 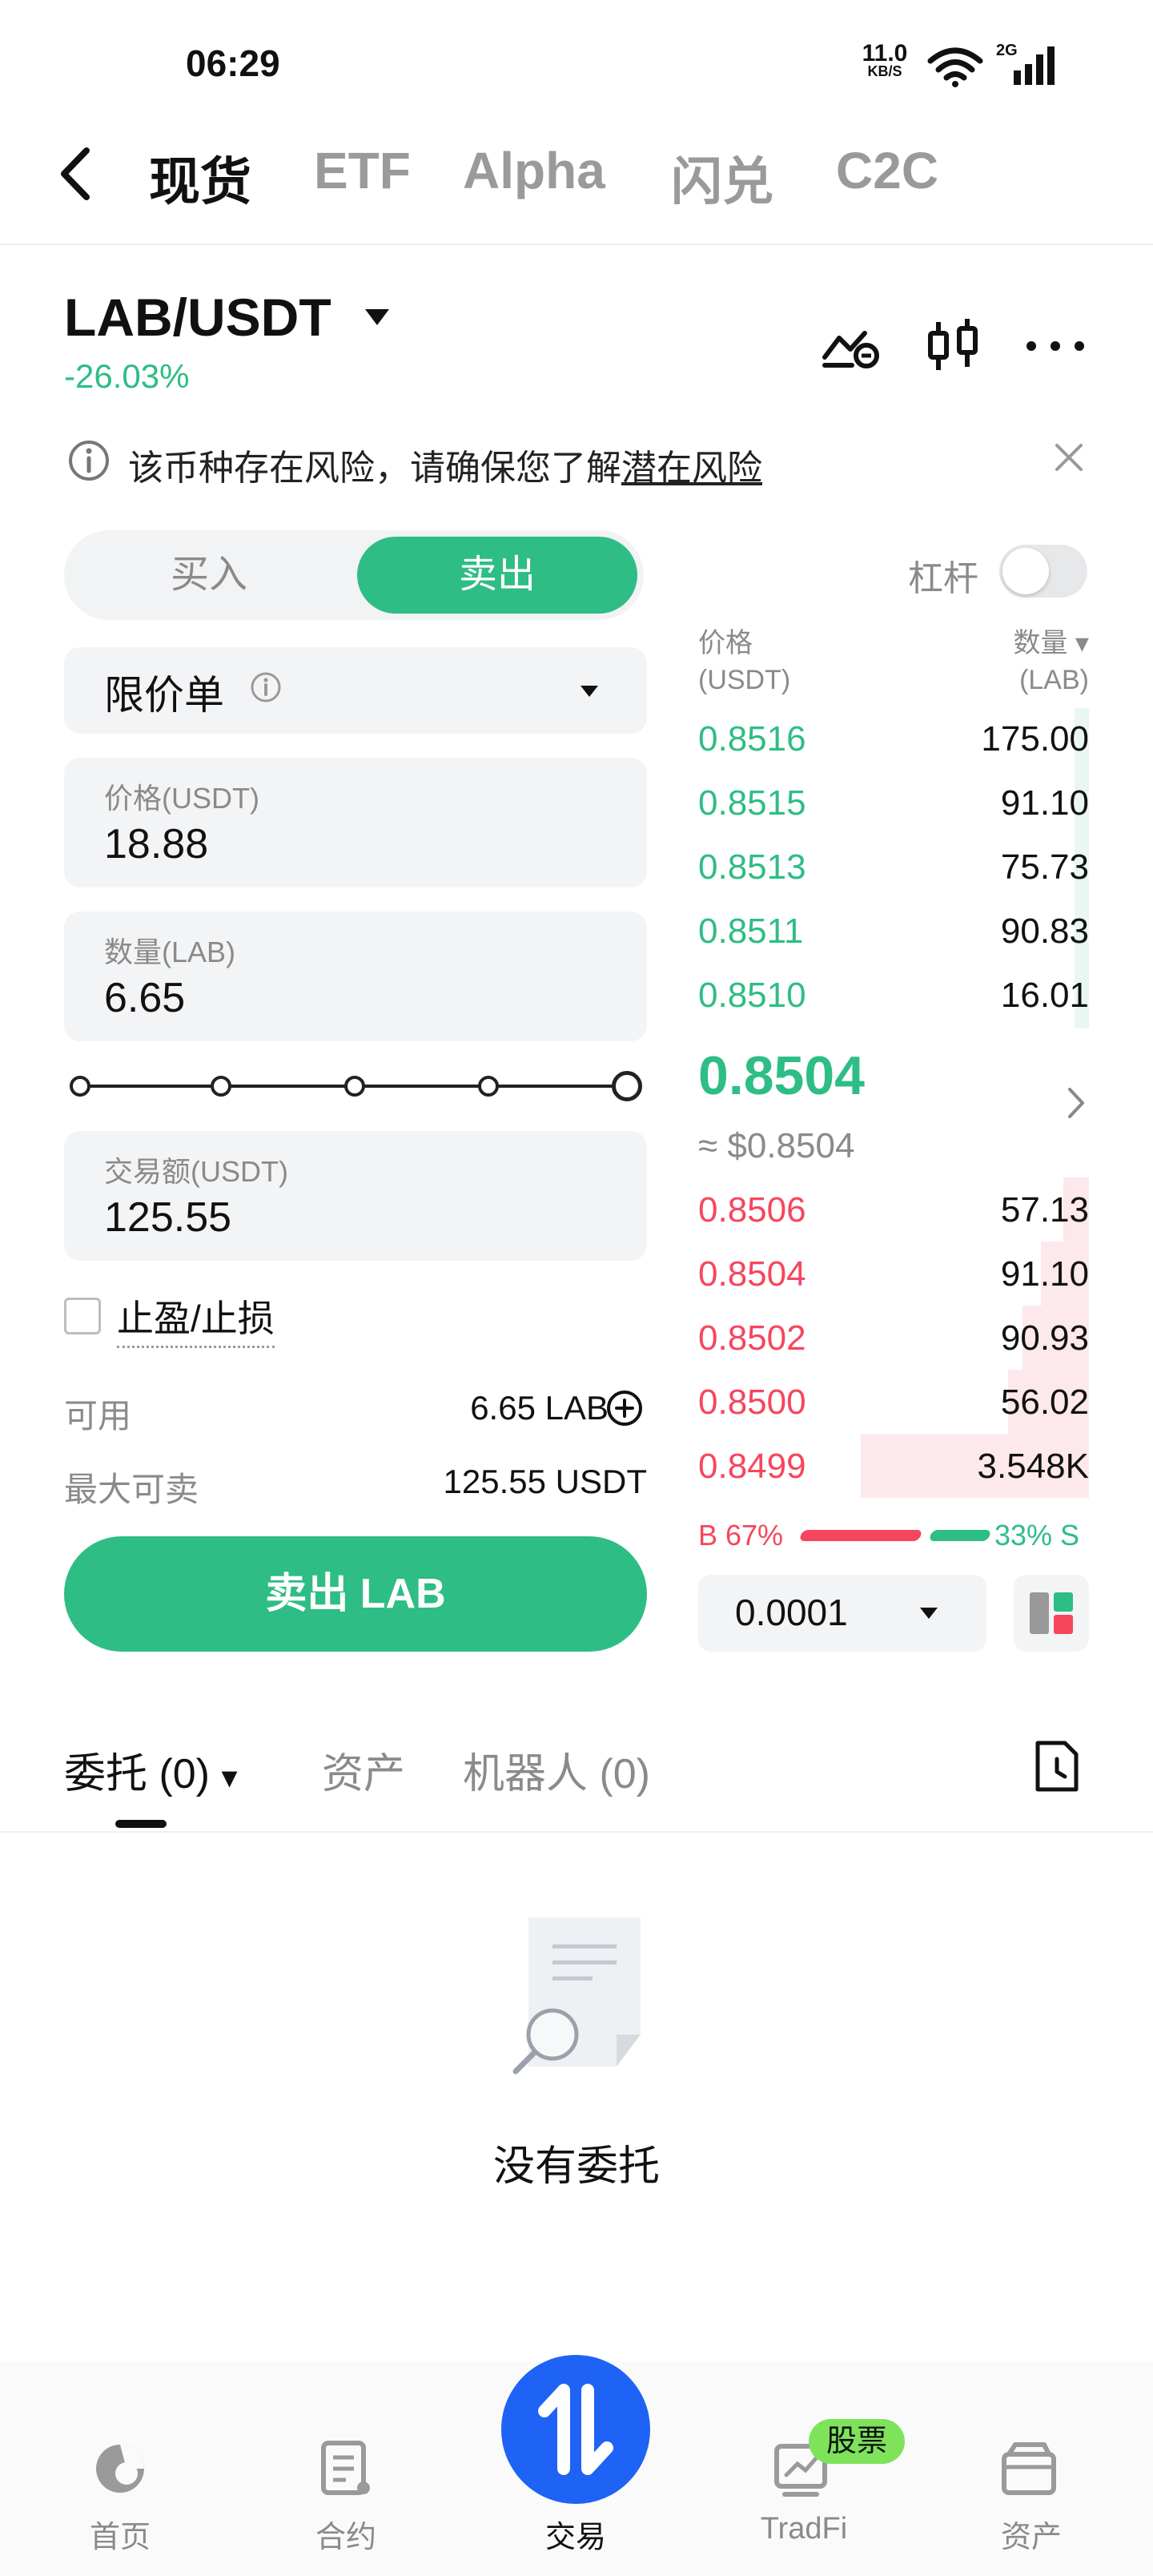 I want to click on price-input: 18.88, so click(x=156, y=844).